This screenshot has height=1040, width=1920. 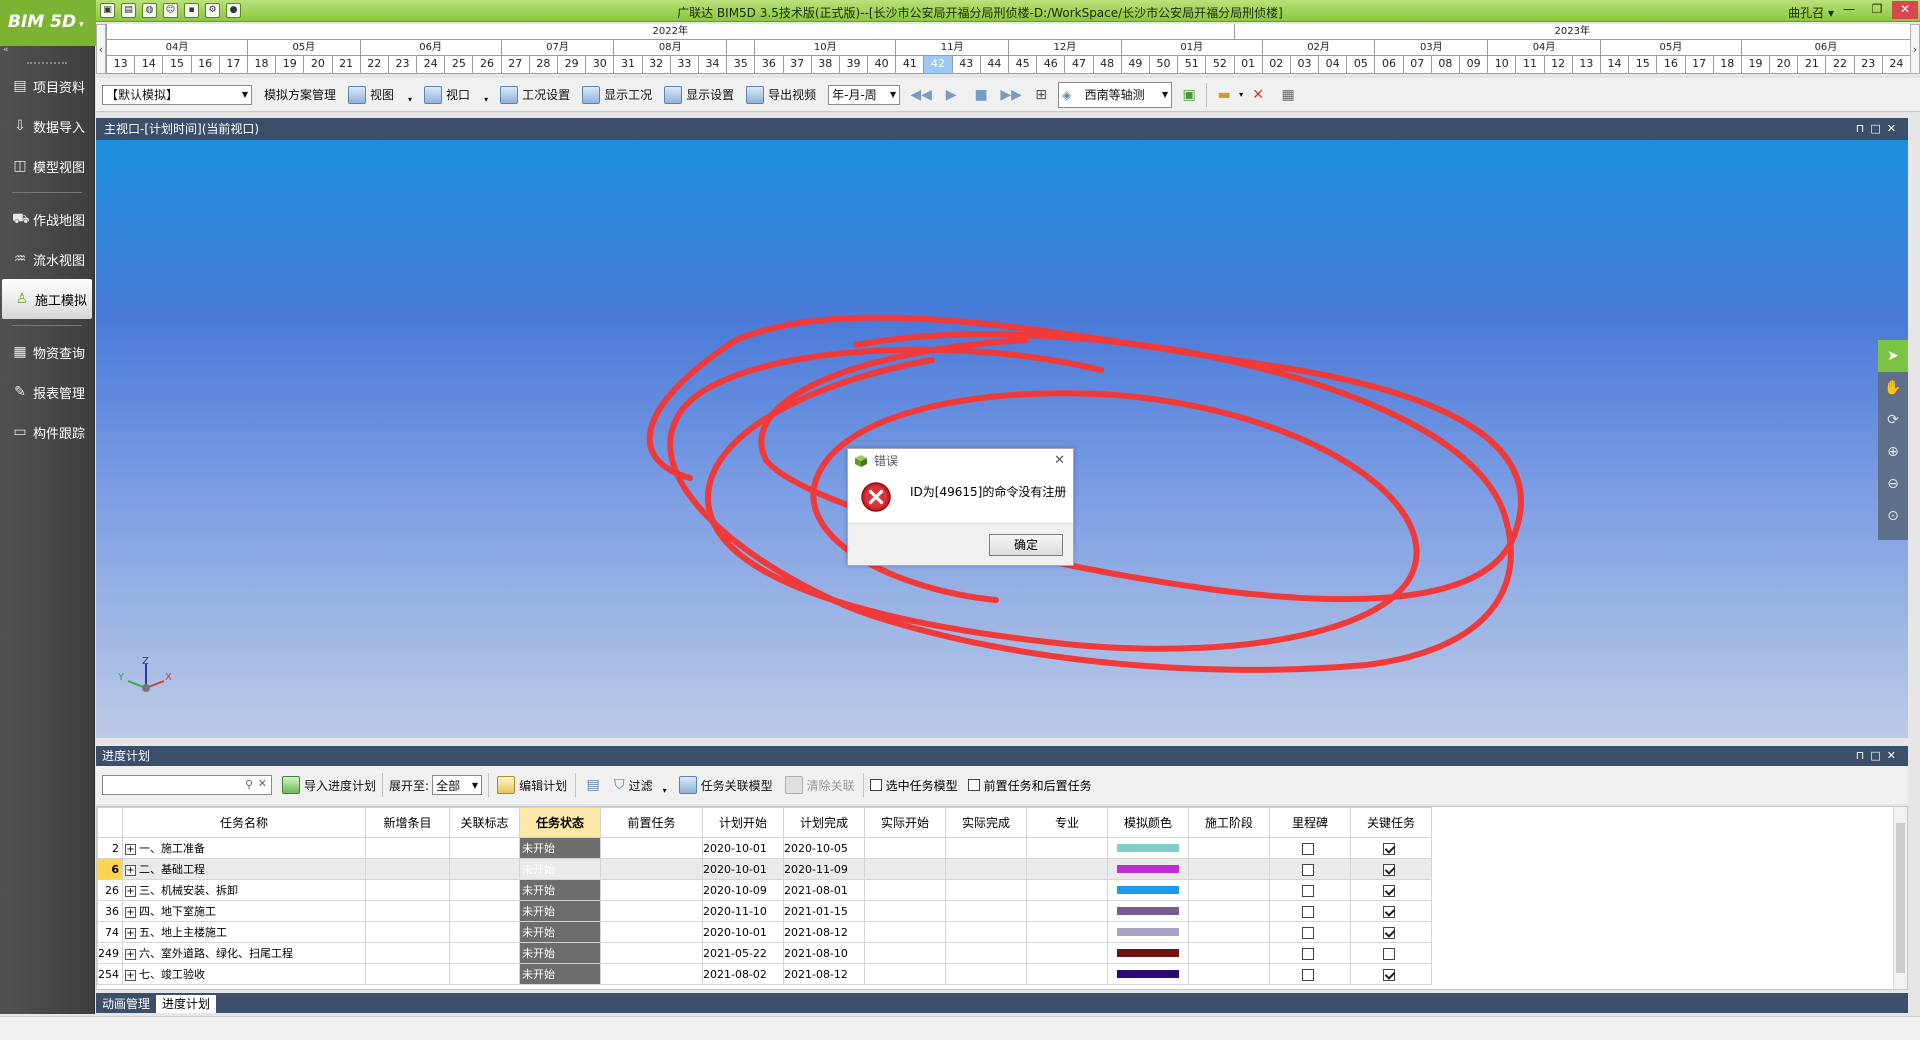 What do you see at coordinates (1893, 484) in the screenshot?
I see `zoom-out-icon: ⊖` at bounding box center [1893, 484].